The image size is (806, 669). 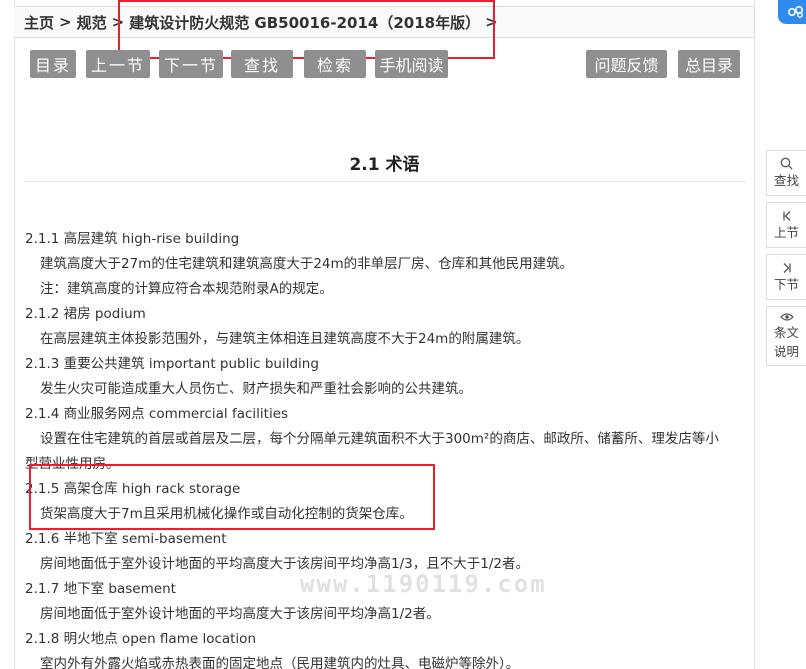 I want to click on term-definition: 发生火灾可能造成重大人员伤亡、财产损失和严重社会影响的公共建筑。, so click(x=256, y=389).